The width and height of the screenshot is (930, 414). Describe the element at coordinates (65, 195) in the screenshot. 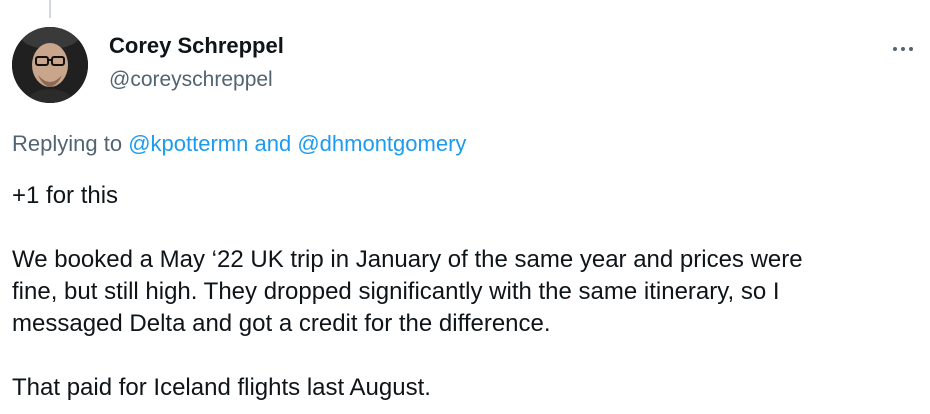

I see `tweet-line: +1 for this` at that location.